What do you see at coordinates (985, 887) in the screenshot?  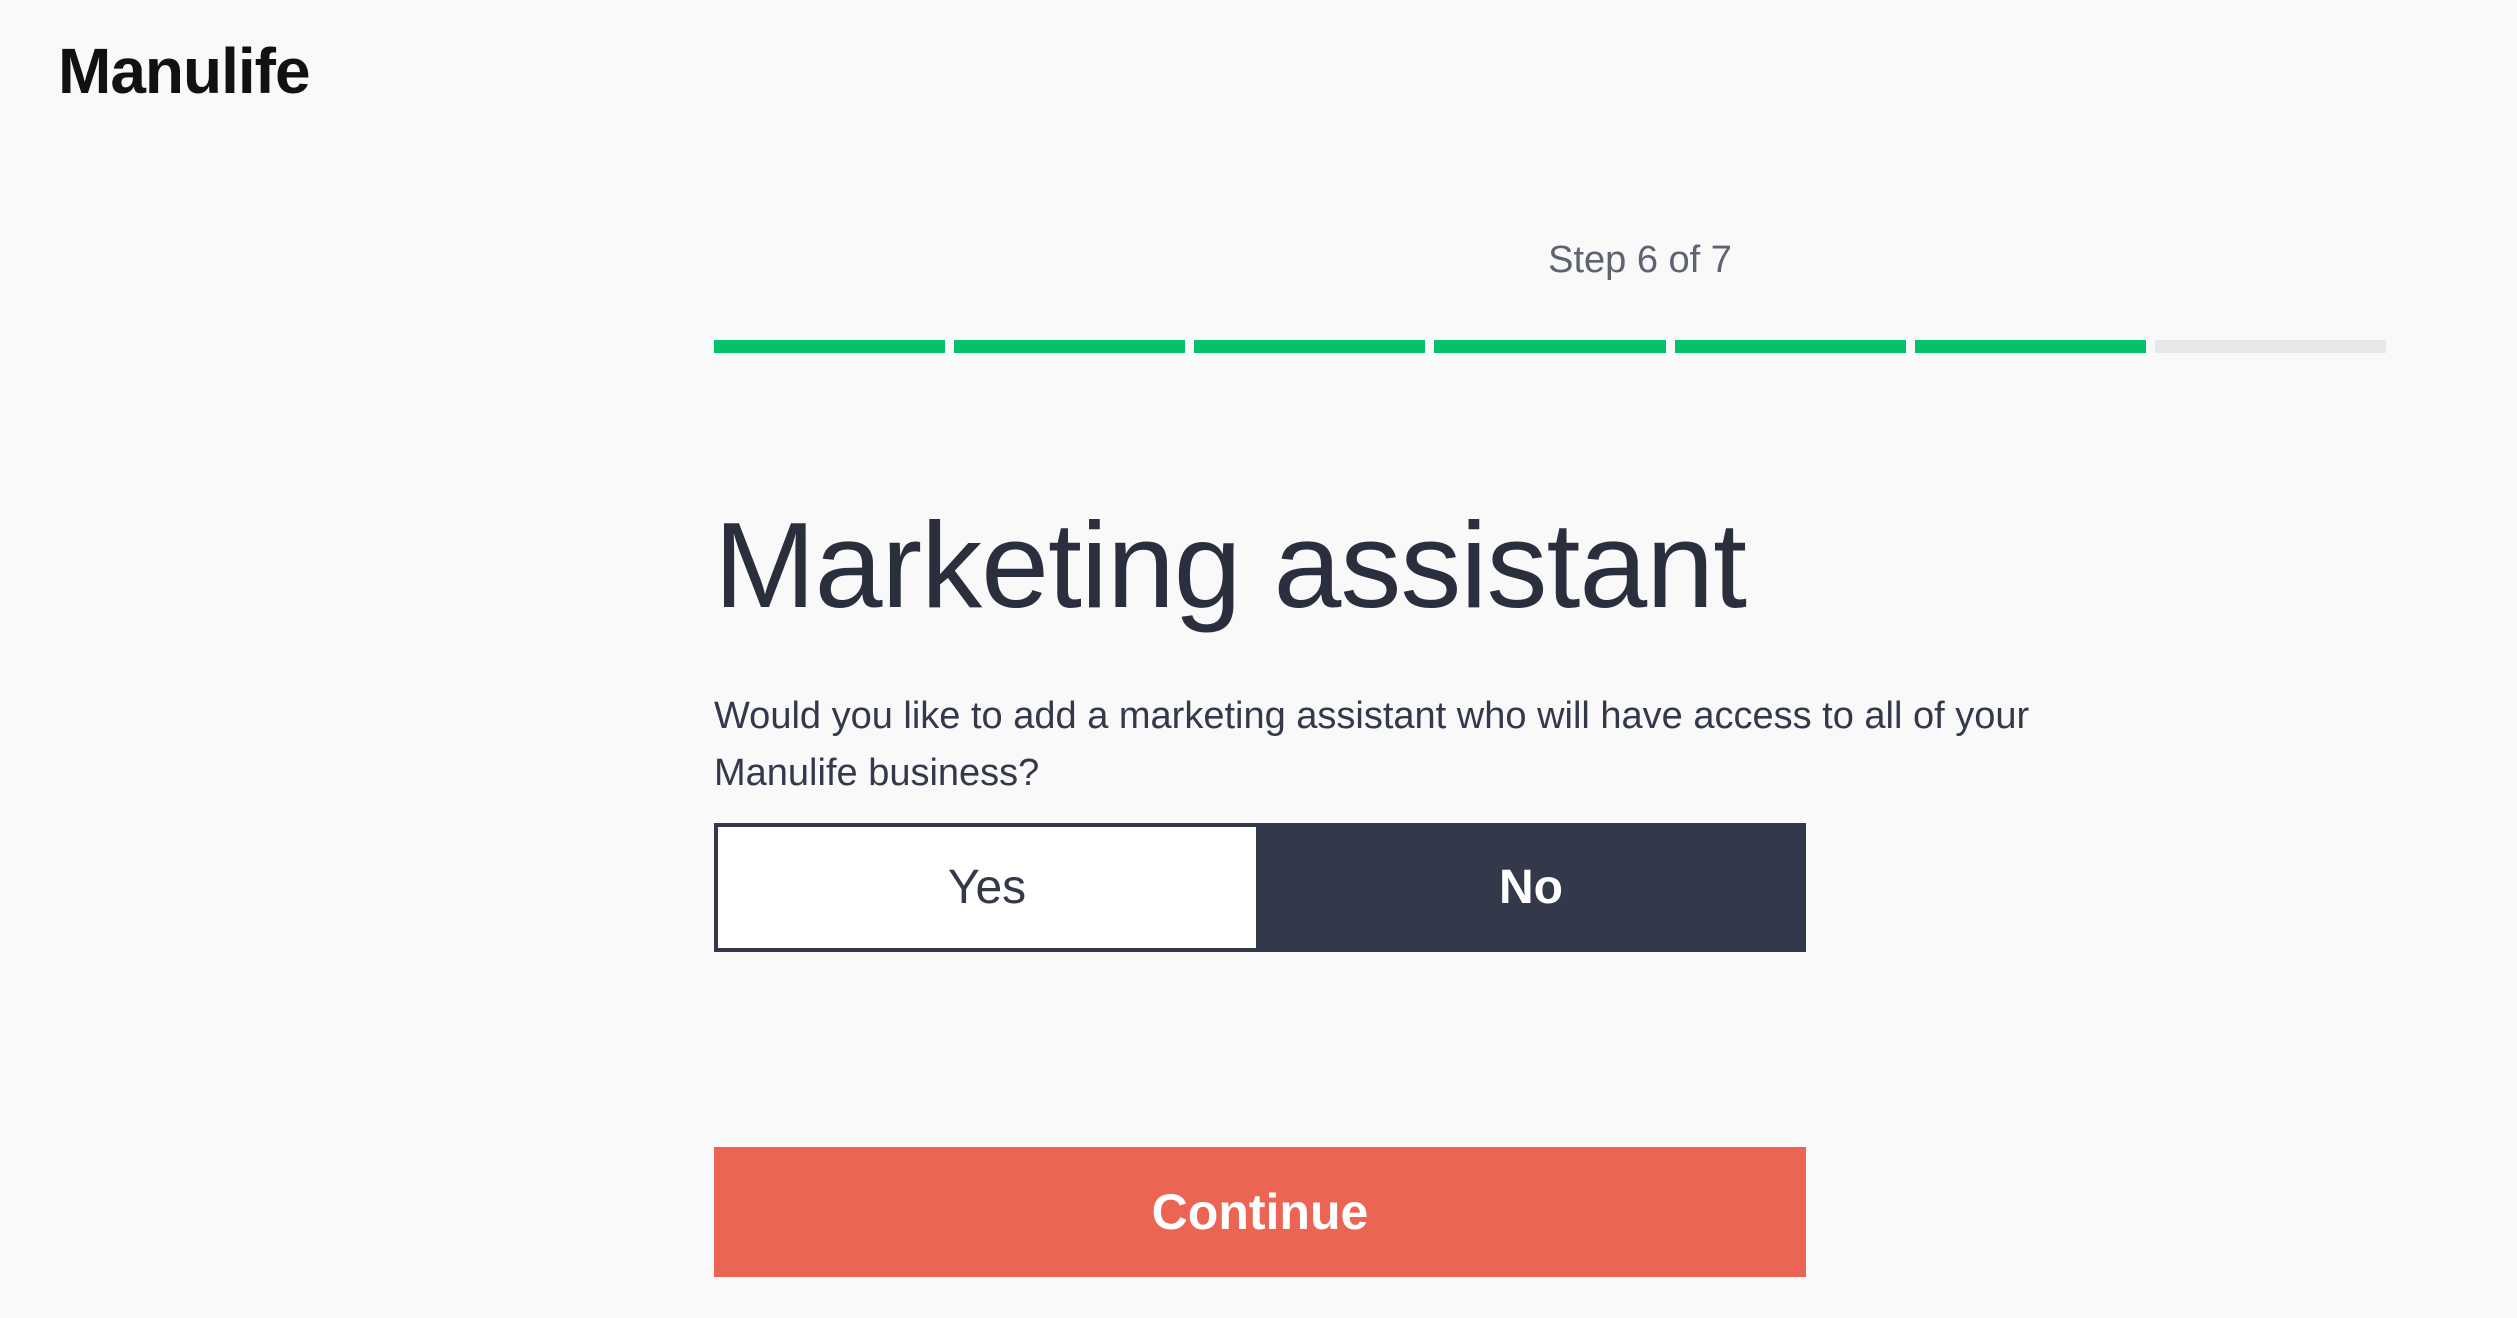 I see `yes-option-button: Yes` at bounding box center [985, 887].